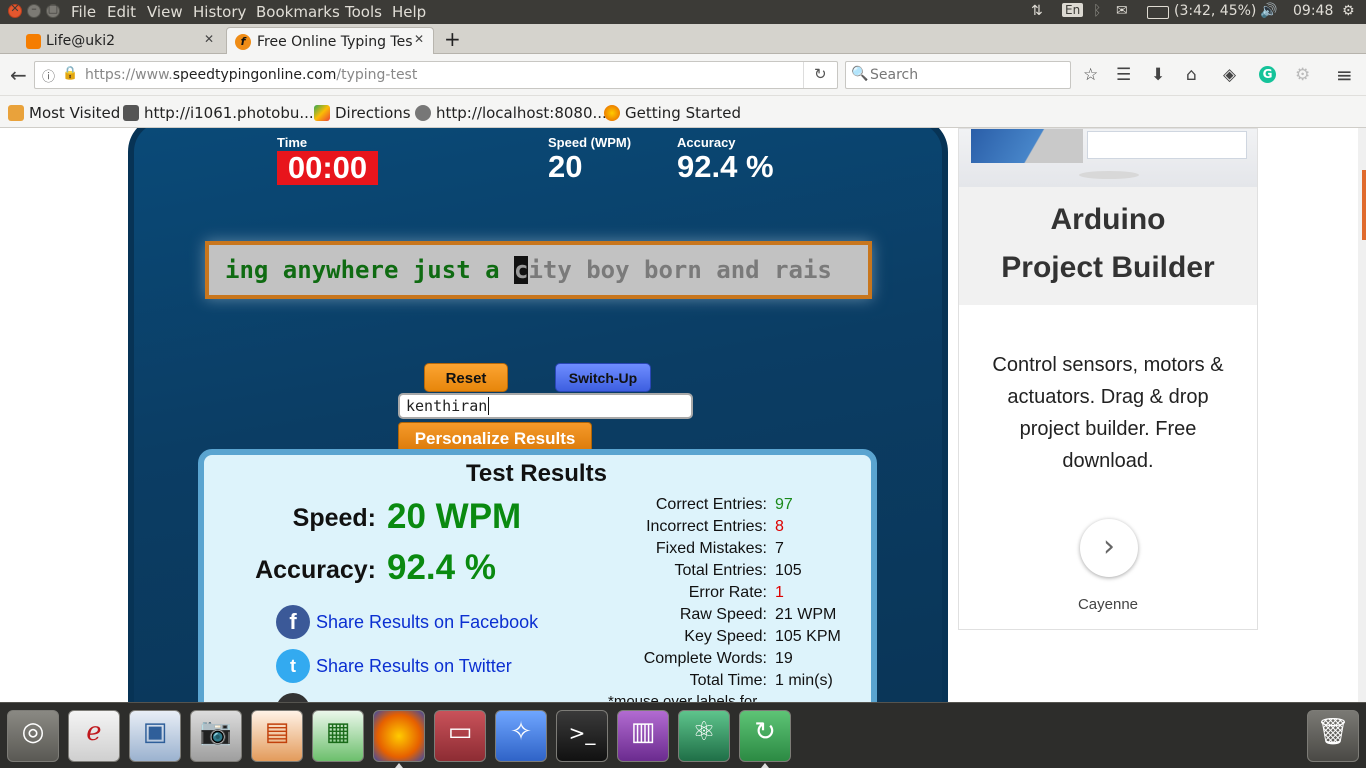  I want to click on menu-tools: Tools, so click(363, 12).